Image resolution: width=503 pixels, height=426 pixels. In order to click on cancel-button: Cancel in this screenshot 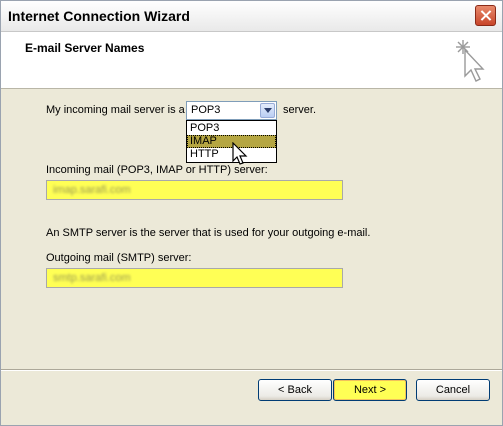, I will do `click(453, 390)`.